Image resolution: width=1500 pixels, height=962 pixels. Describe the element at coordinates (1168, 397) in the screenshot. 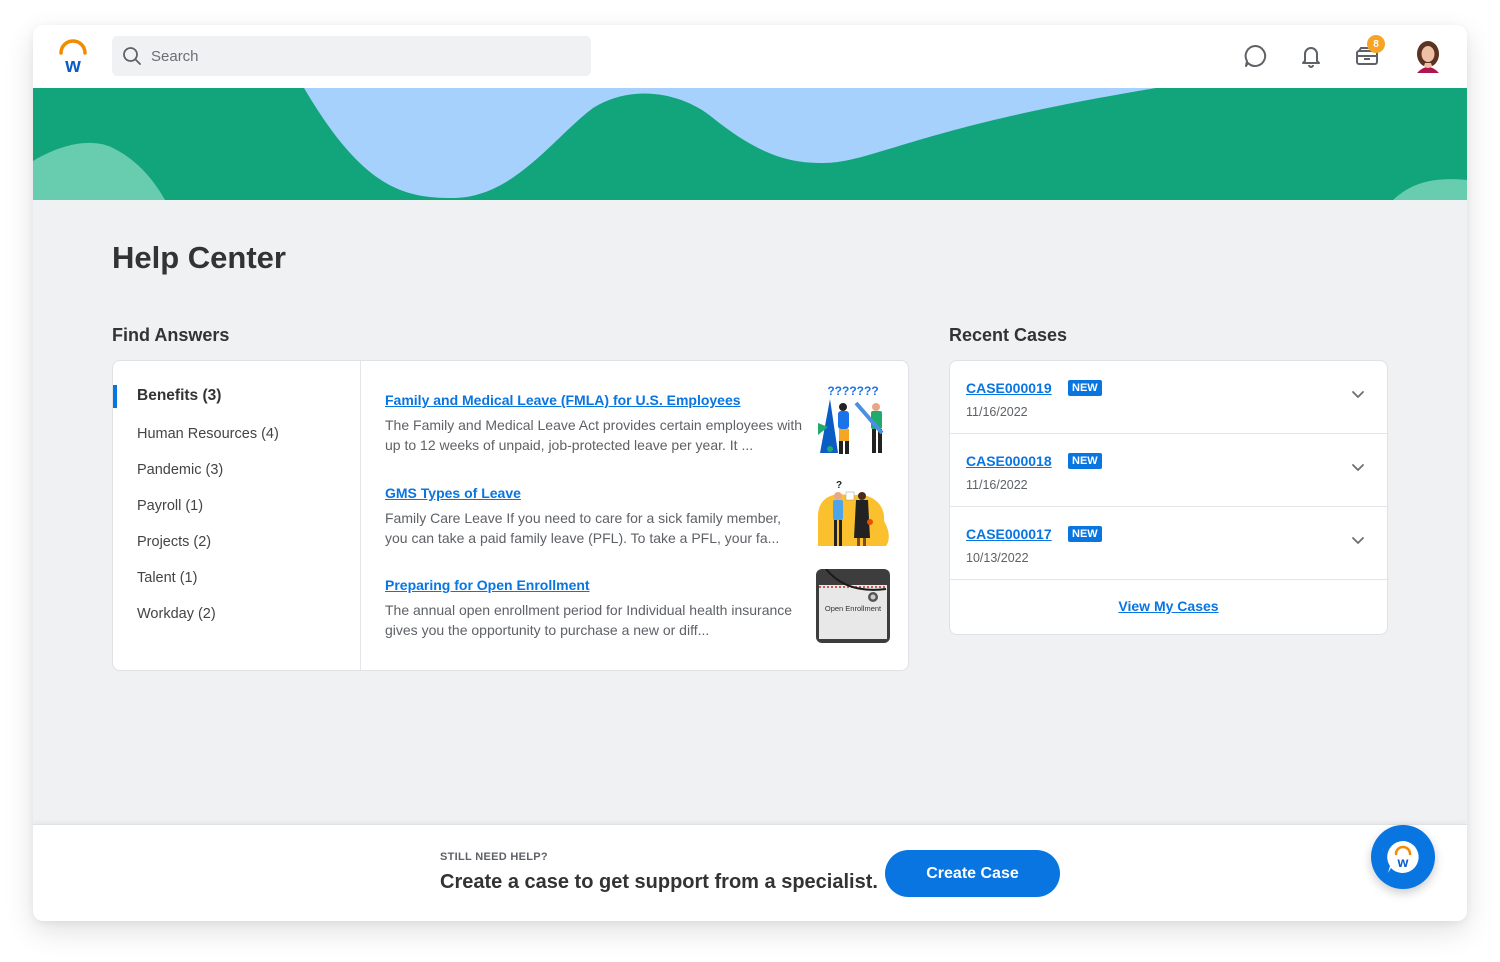

I see `case-row: CASE000019 NEW 11/16/2022` at that location.